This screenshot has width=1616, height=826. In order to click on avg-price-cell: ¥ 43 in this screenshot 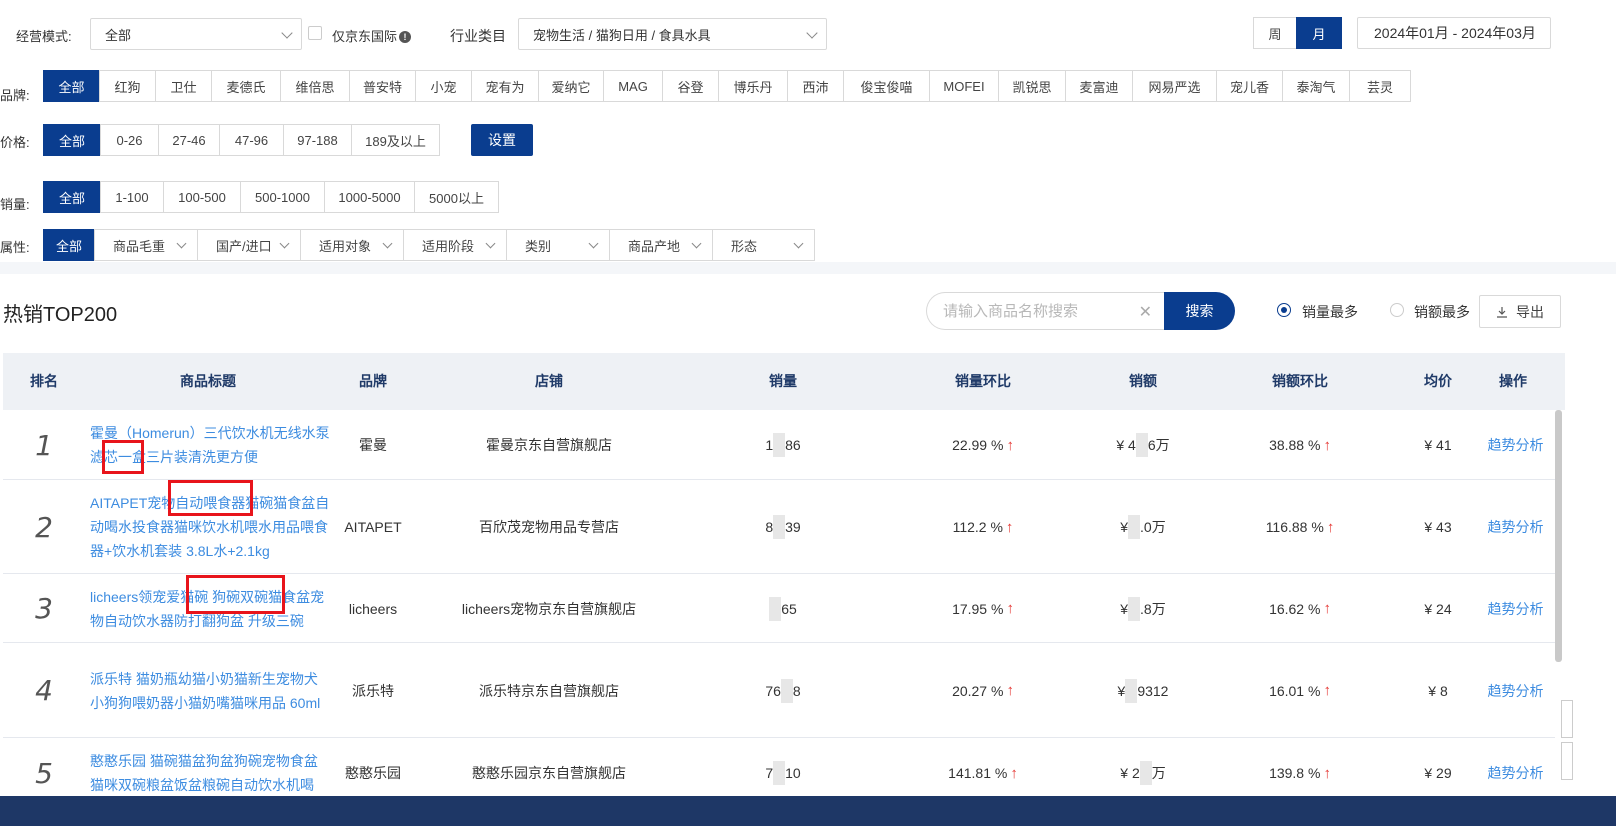, I will do `click(1438, 527)`.